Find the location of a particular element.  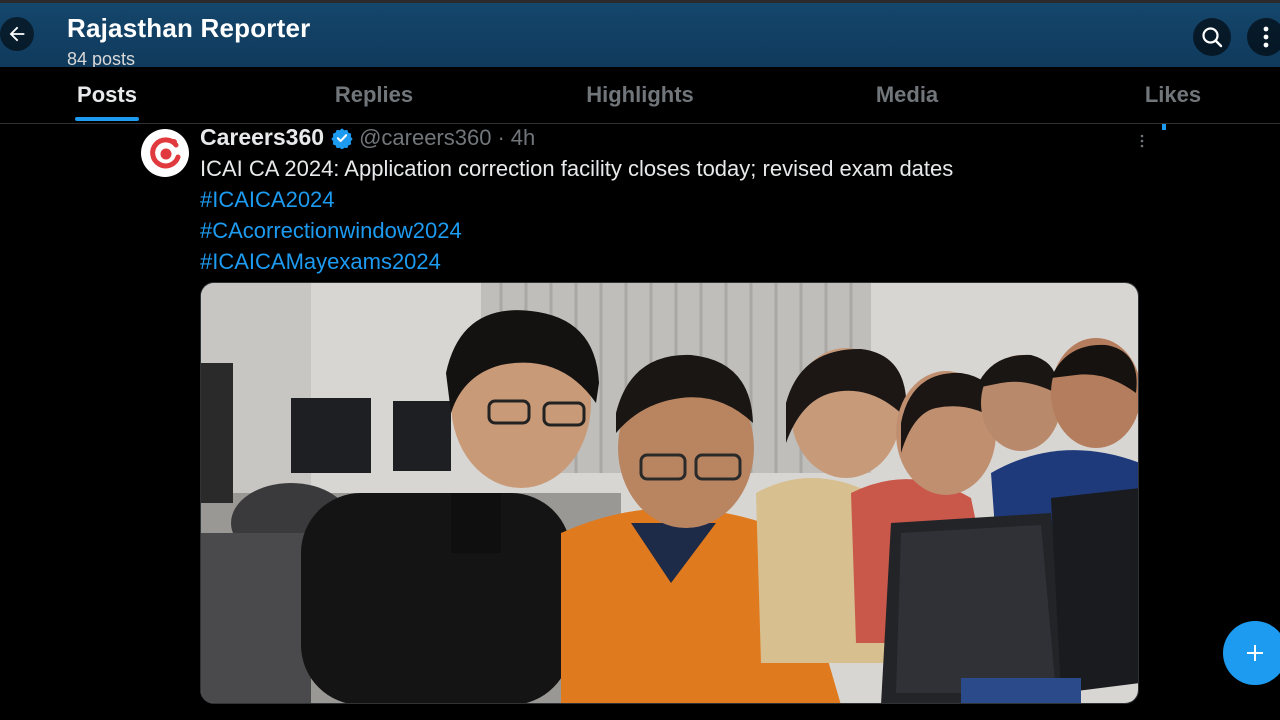

profile-name: Rajasthan Reporter is located at coordinates (189, 28).